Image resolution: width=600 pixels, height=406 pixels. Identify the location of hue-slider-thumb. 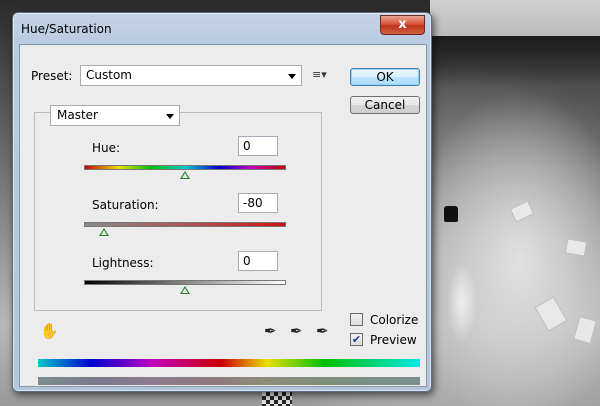
(185, 175).